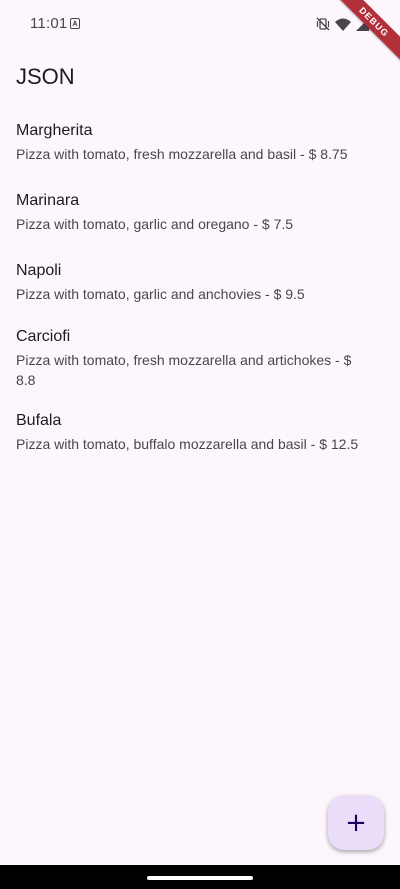 The height and width of the screenshot is (889, 400). What do you see at coordinates (75, 23) in the screenshot?
I see `notification-a-icon` at bounding box center [75, 23].